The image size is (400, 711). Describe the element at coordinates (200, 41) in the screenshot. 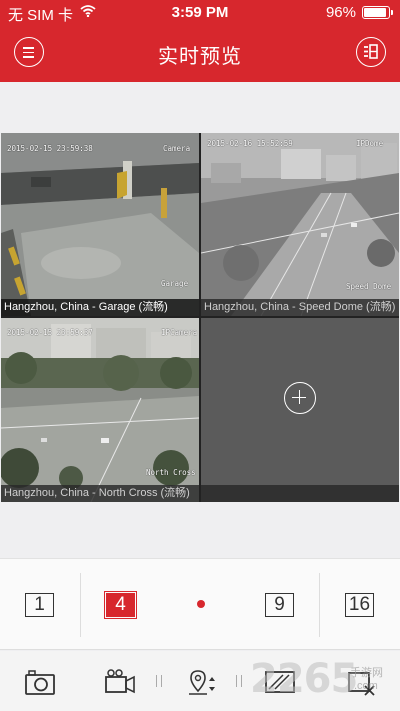

I see `header: 无 SIM 卡 3:59 PM 96% 实时预览` at that location.